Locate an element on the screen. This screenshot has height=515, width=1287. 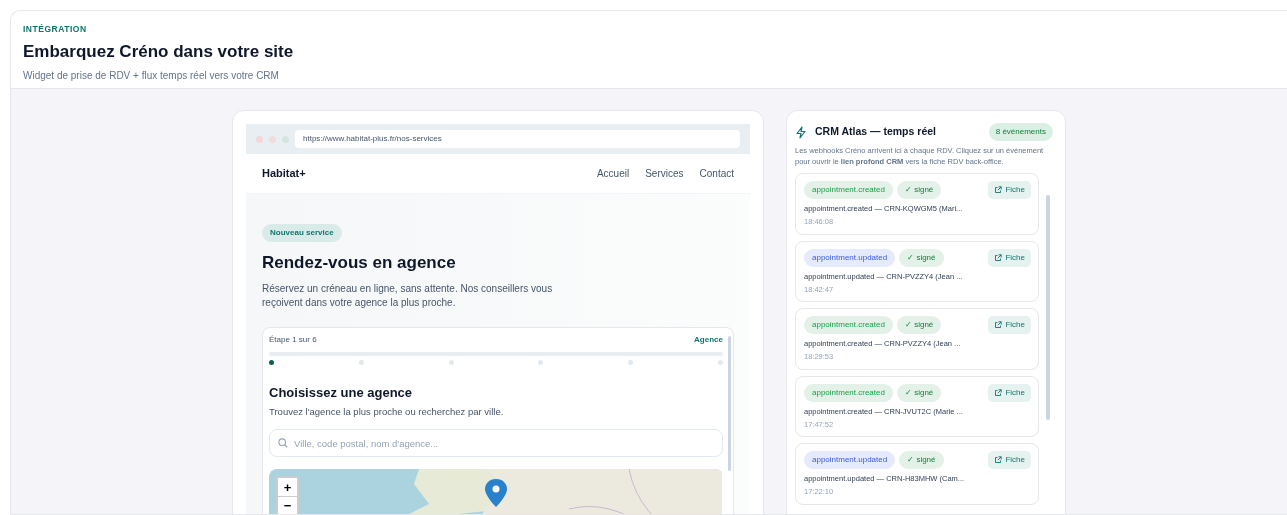
nav-link: Services is located at coordinates (664, 173).